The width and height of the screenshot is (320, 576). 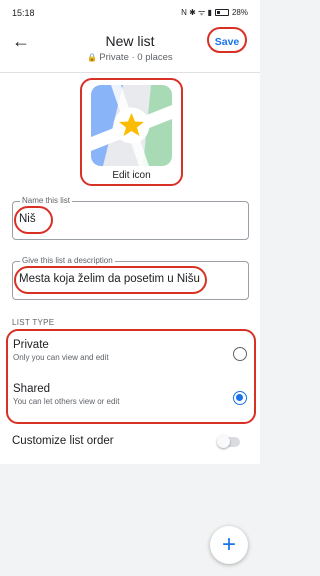 I want to click on description-highlight, so click(x=110, y=280).